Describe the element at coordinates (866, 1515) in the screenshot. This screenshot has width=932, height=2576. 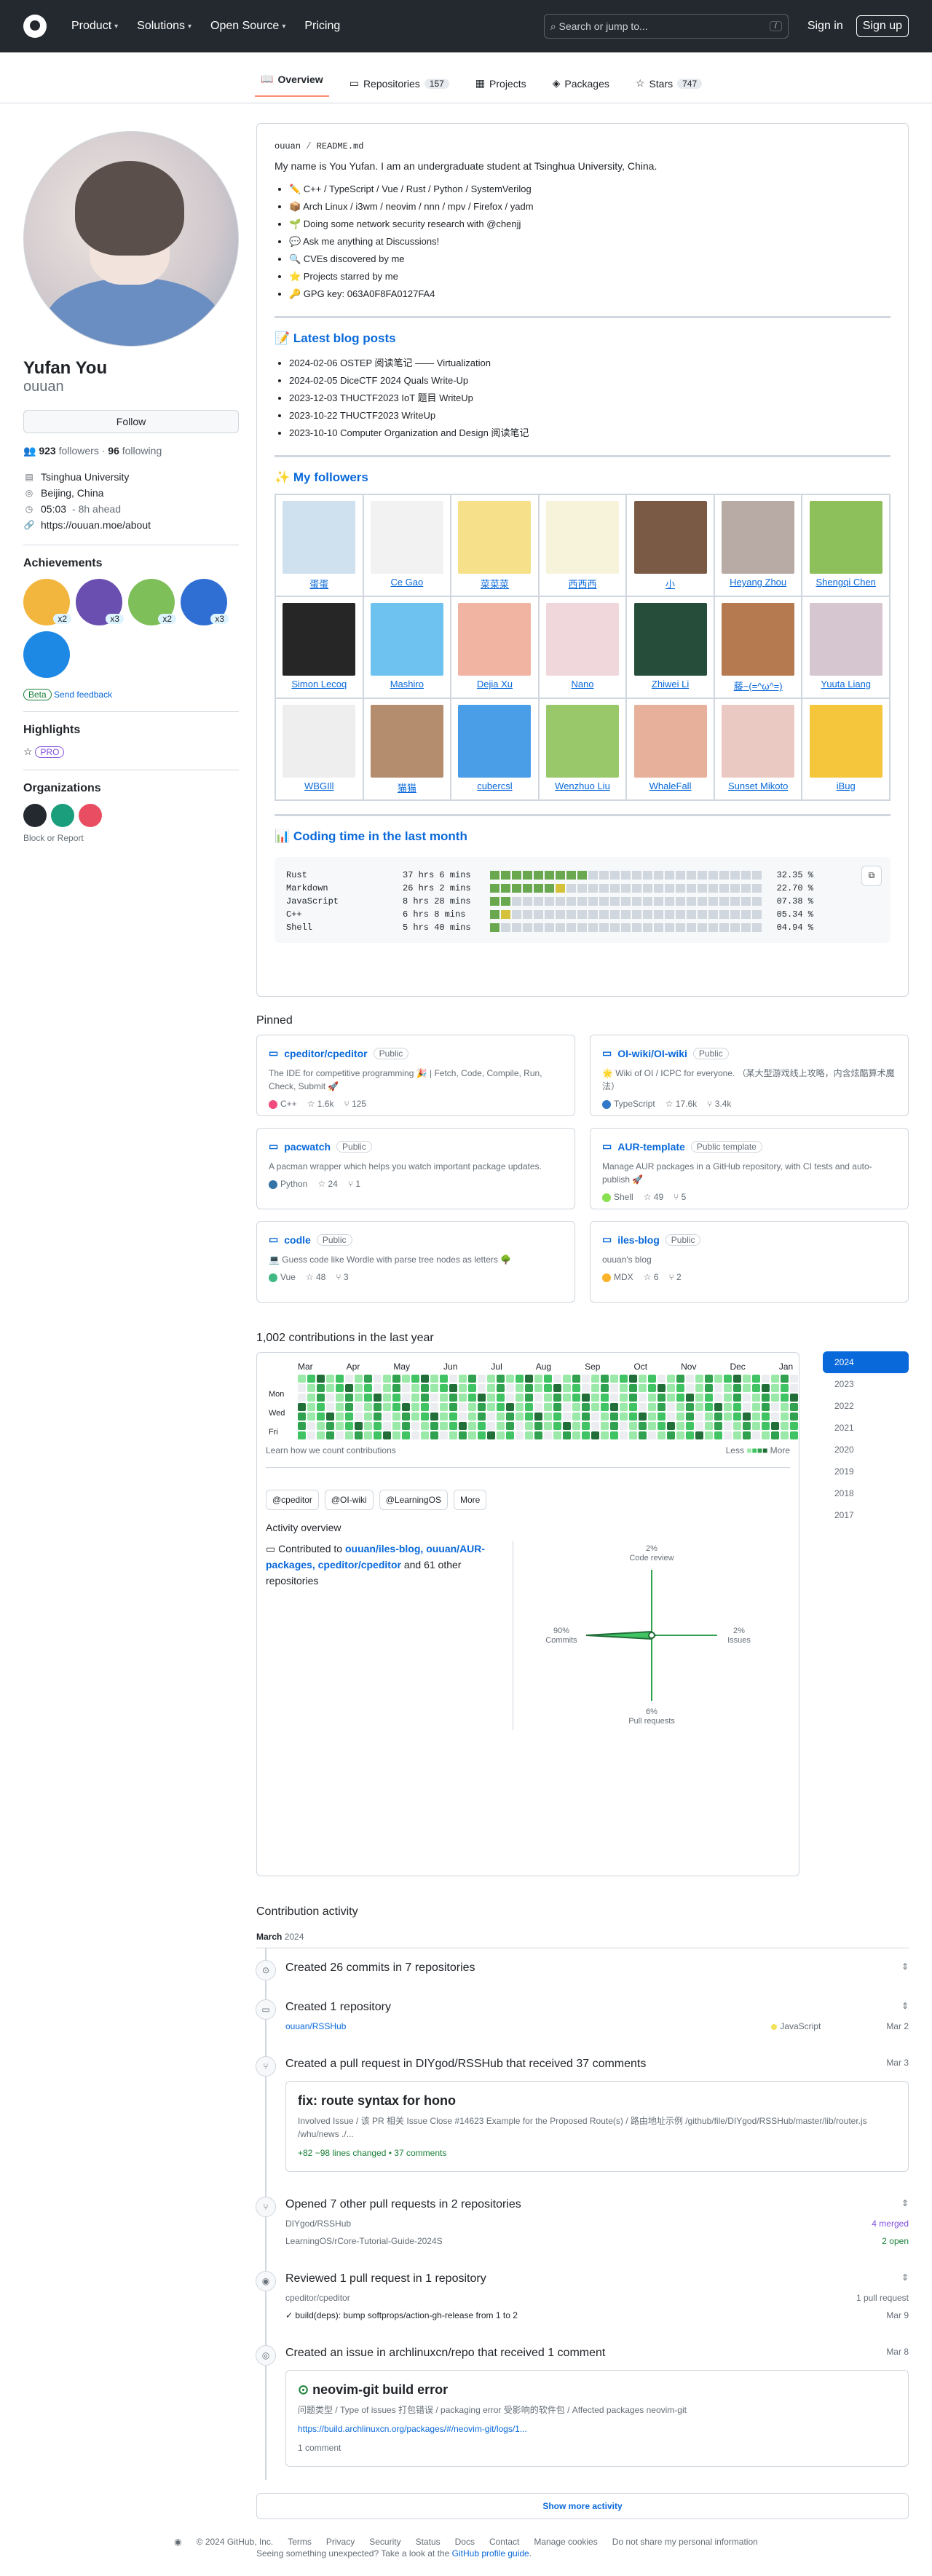
I see `year-link: 2017` at that location.